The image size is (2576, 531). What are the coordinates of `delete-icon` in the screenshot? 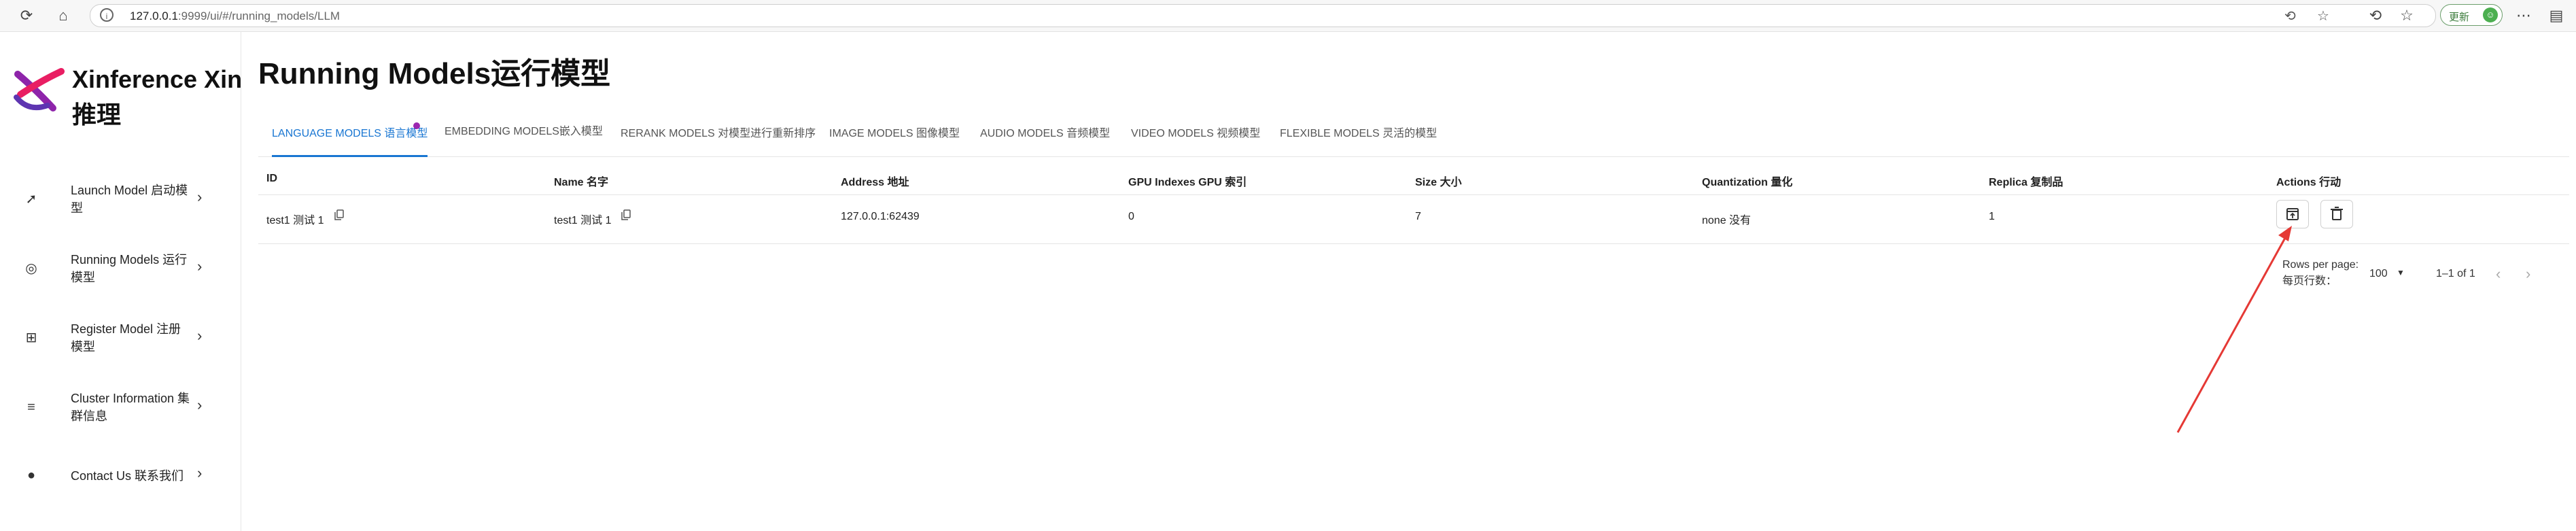 It's located at (2337, 213).